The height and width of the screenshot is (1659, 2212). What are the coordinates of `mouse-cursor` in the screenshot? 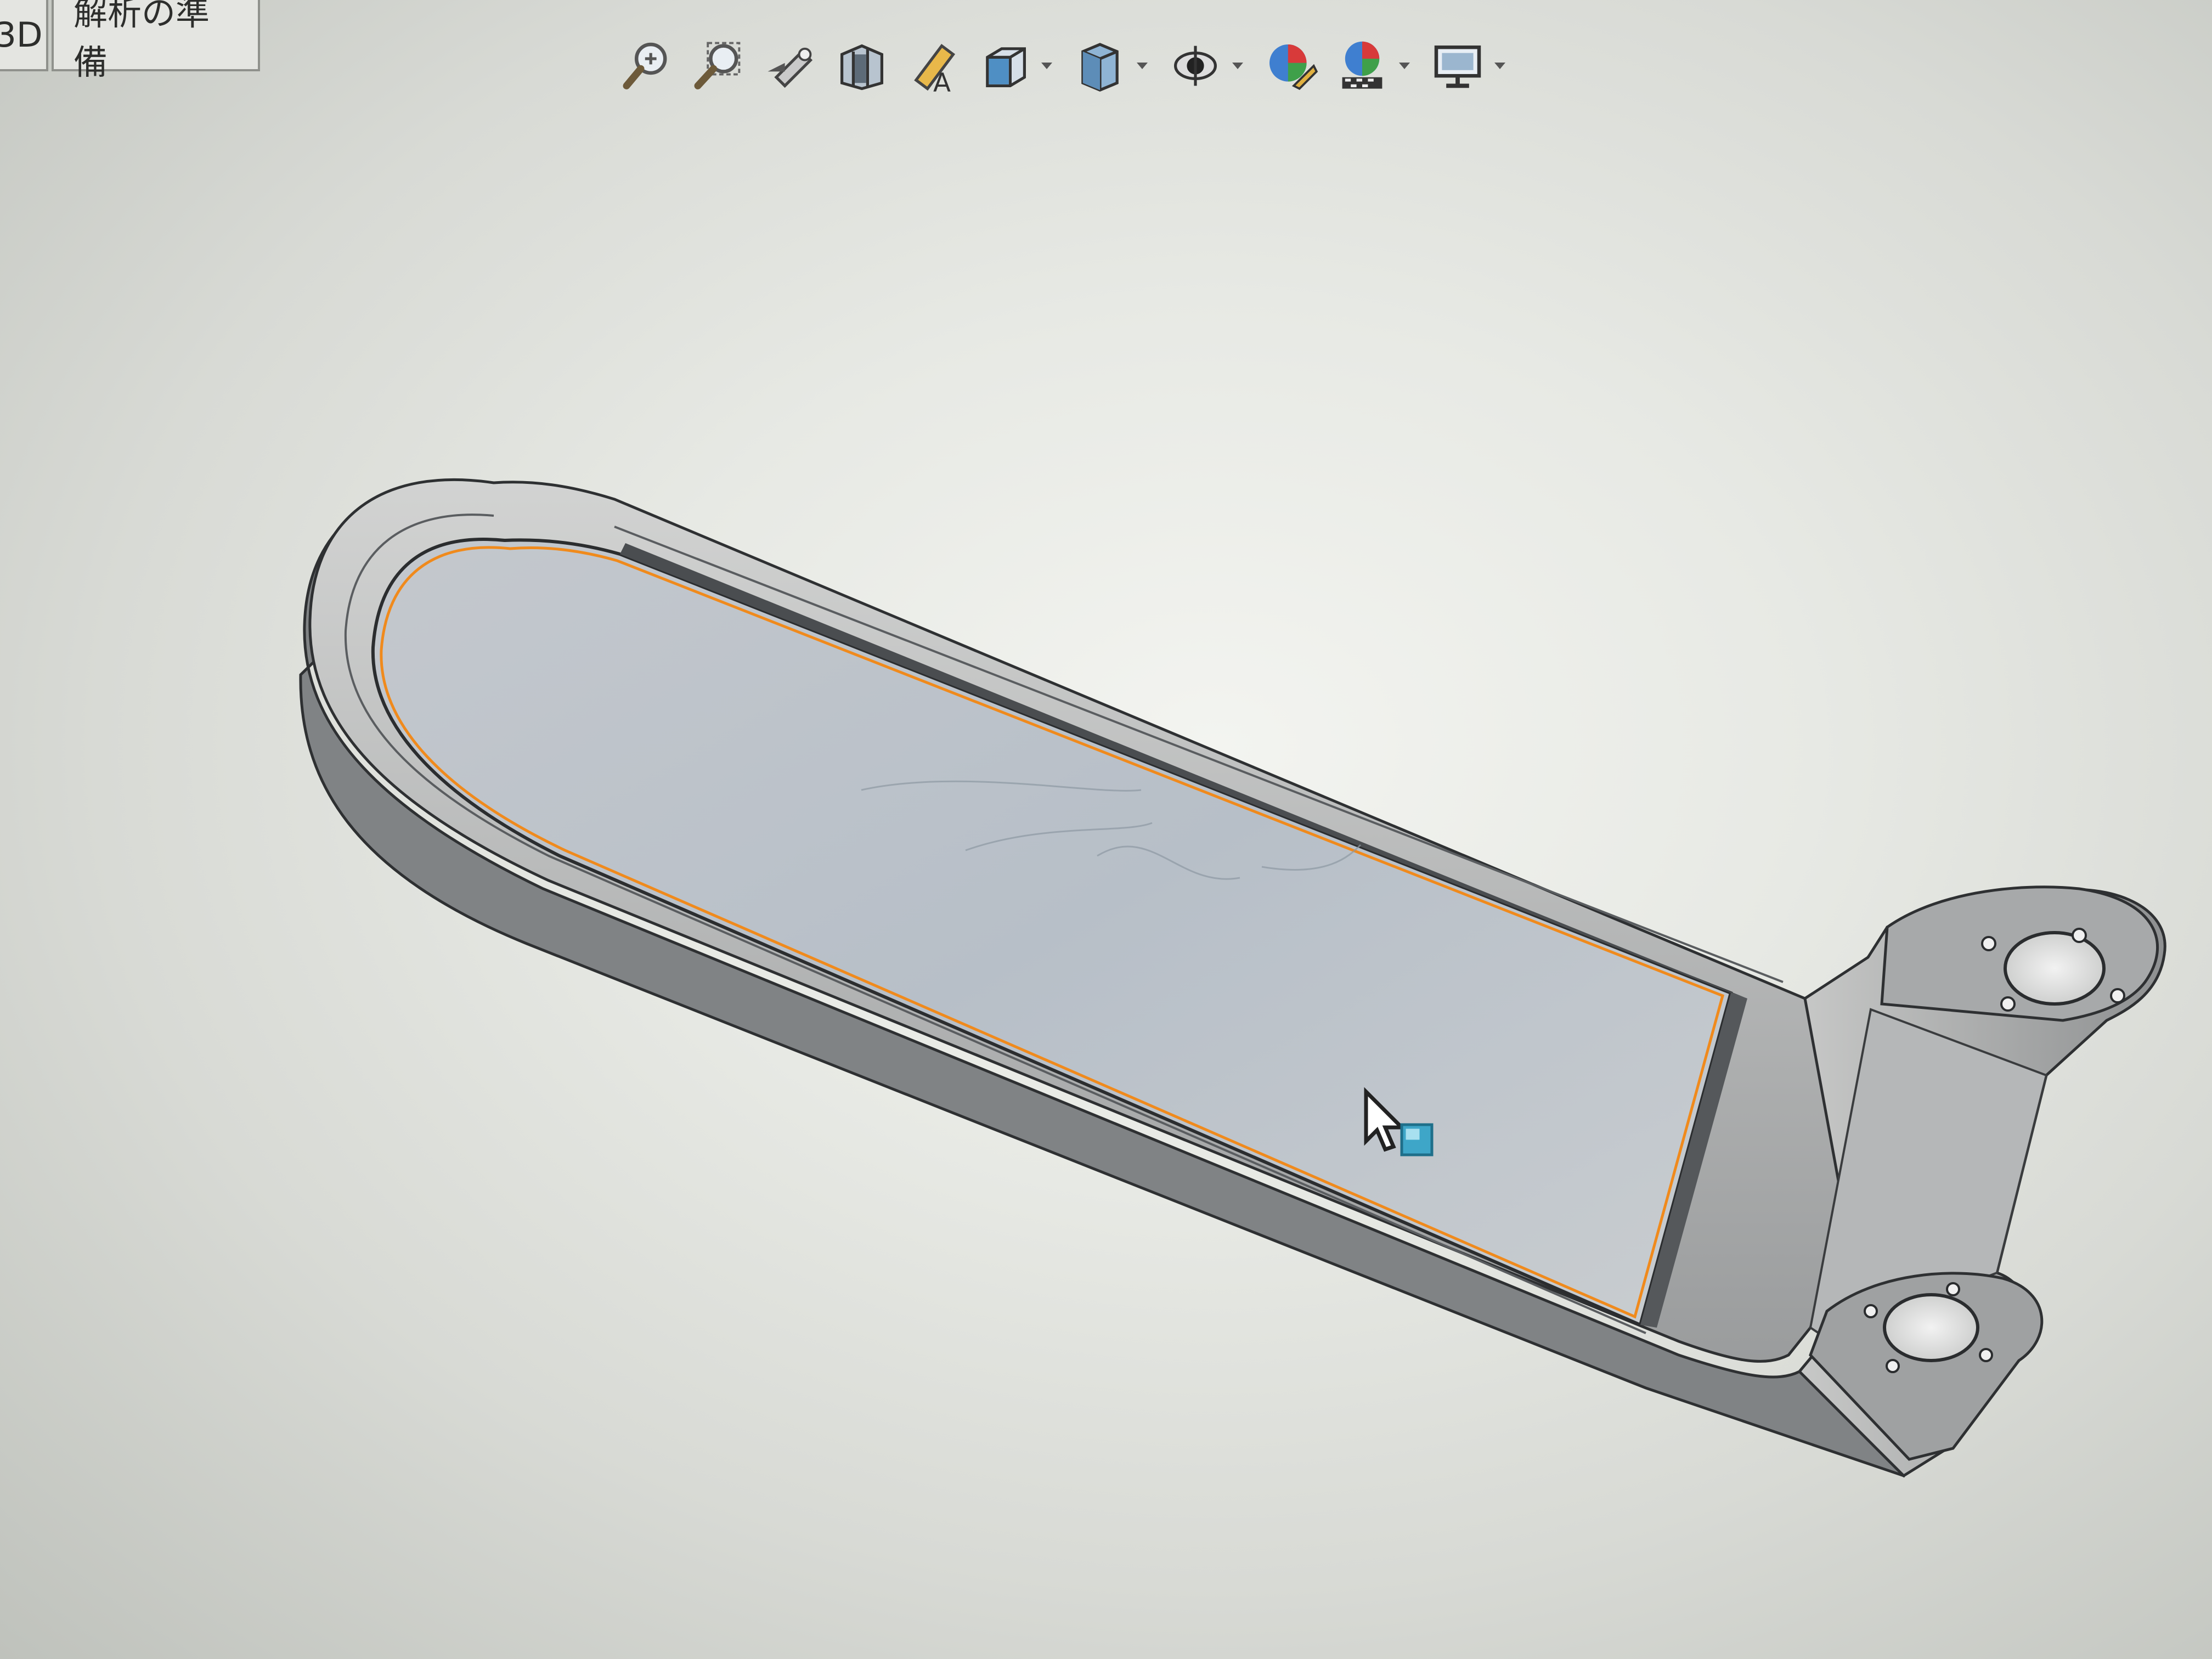 It's located at (1407, 1128).